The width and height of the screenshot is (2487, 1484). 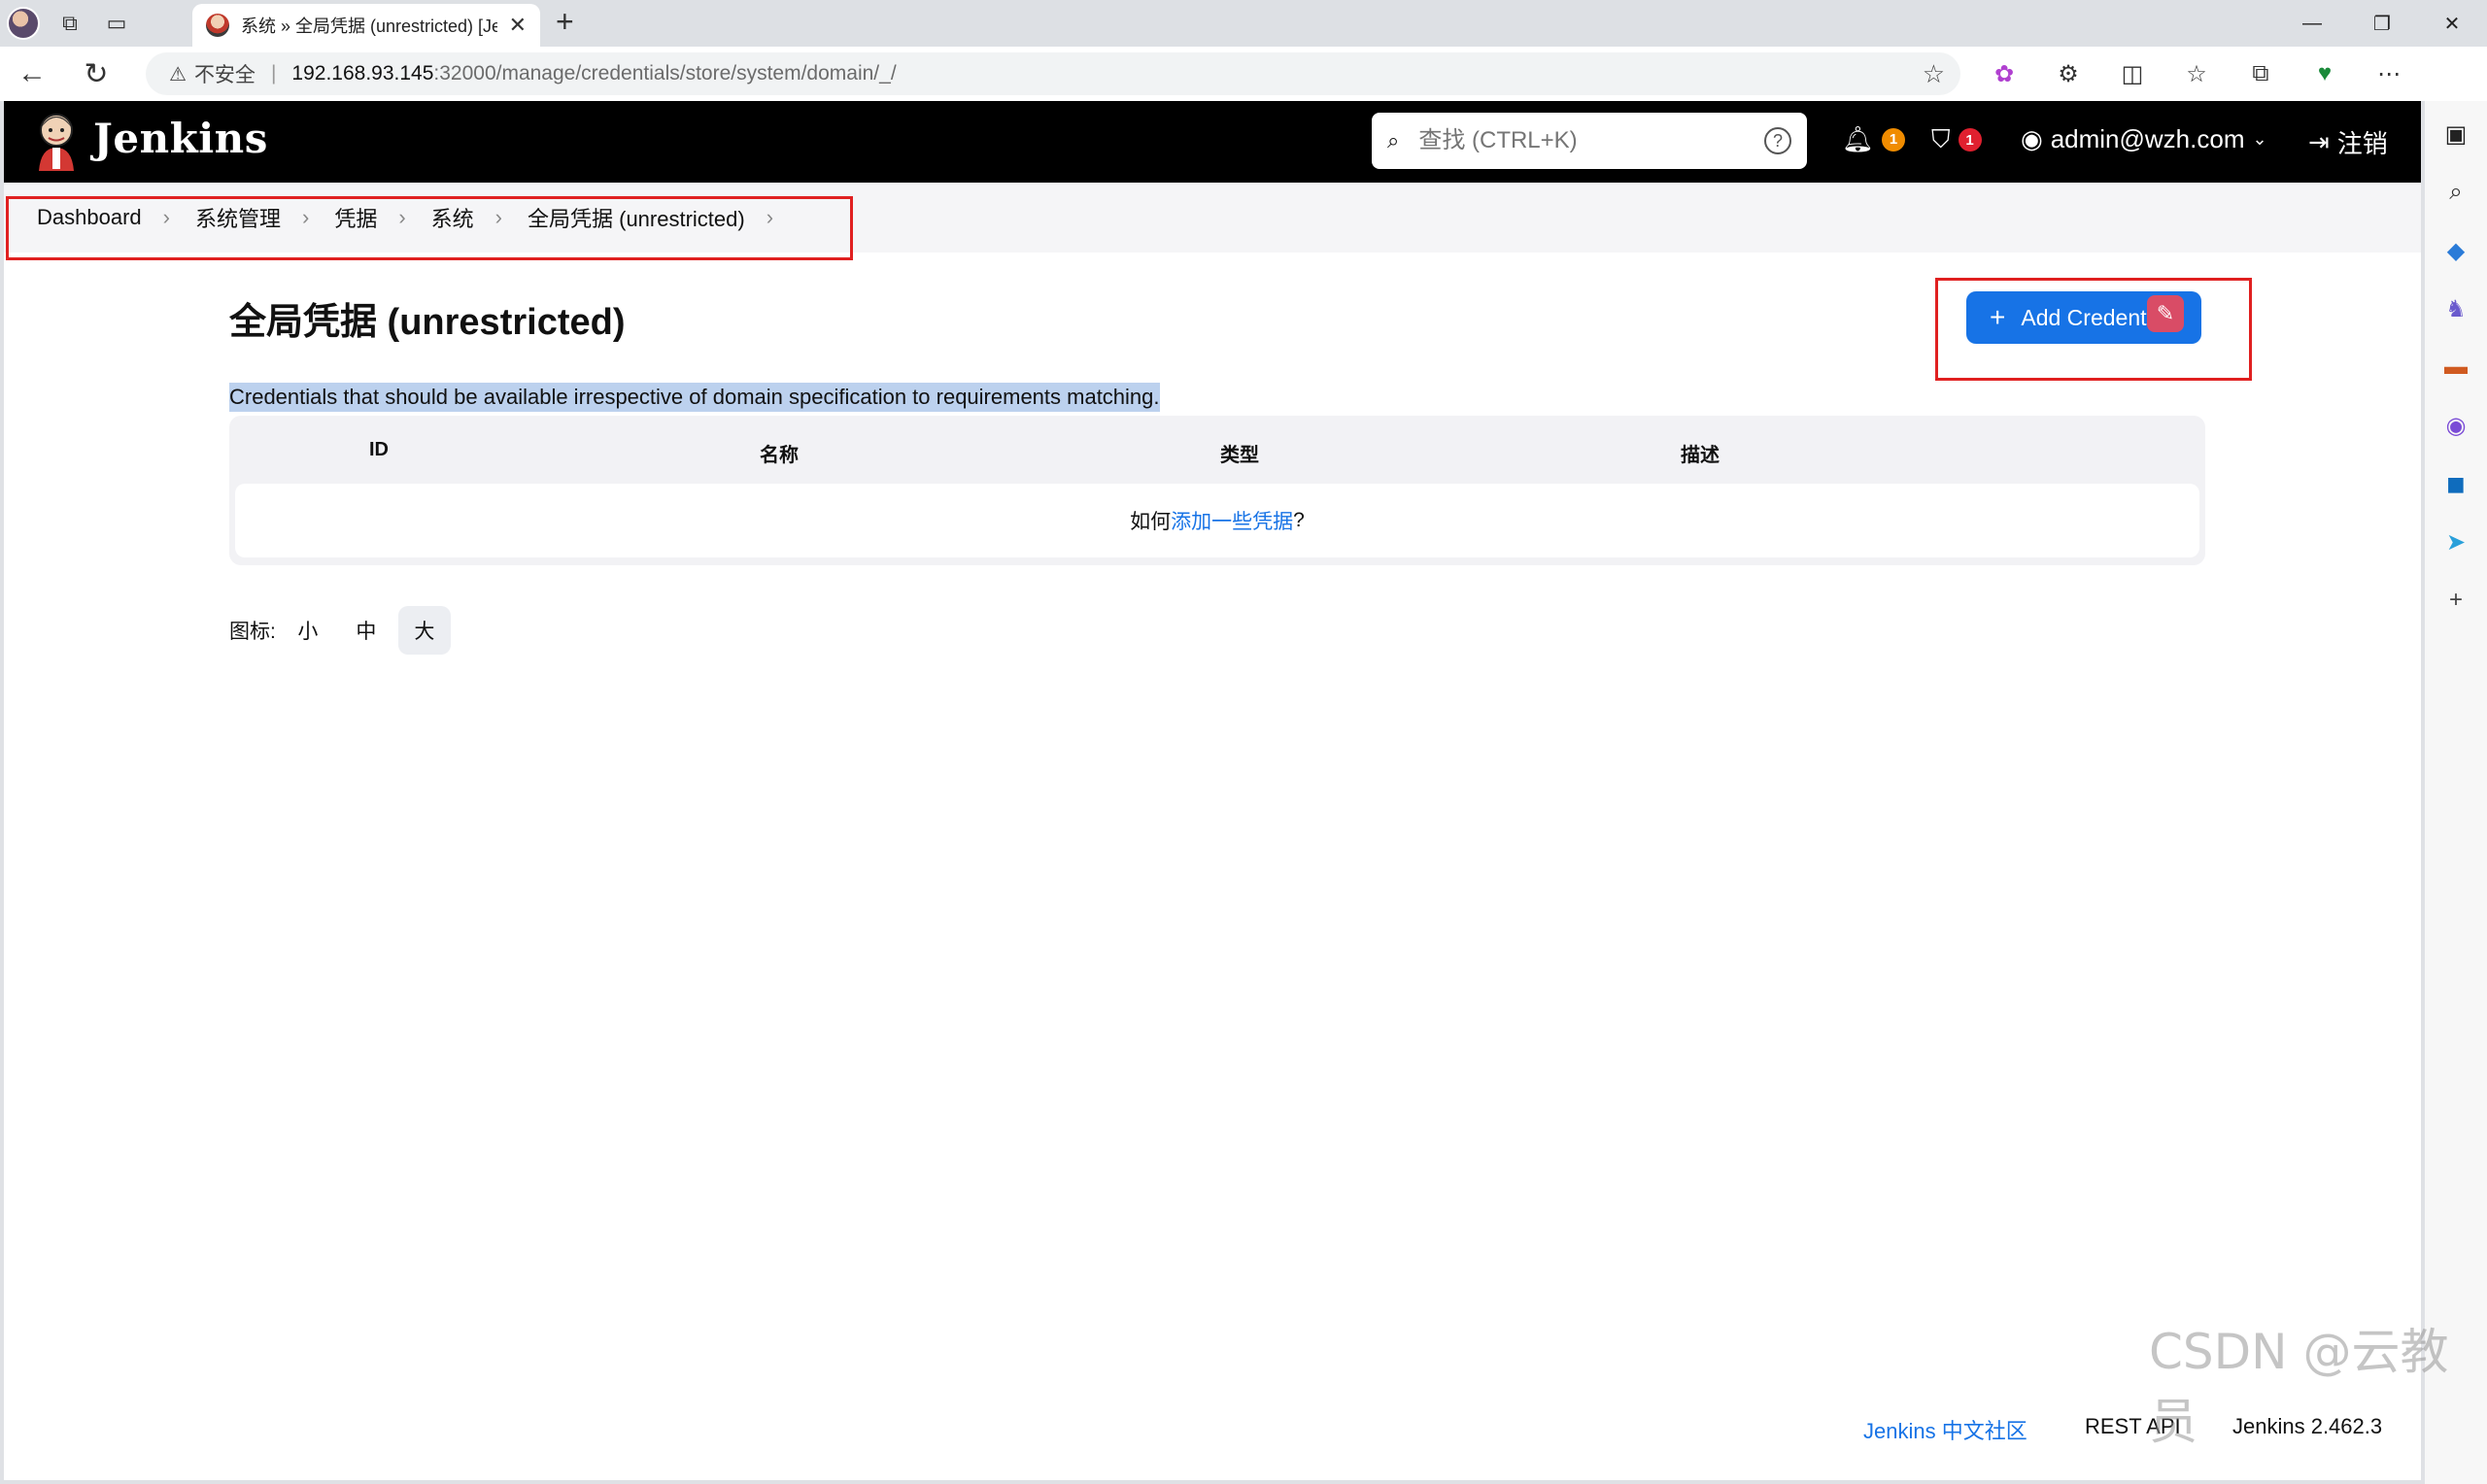 I want to click on close-tab-icon: ✕, so click(x=518, y=25).